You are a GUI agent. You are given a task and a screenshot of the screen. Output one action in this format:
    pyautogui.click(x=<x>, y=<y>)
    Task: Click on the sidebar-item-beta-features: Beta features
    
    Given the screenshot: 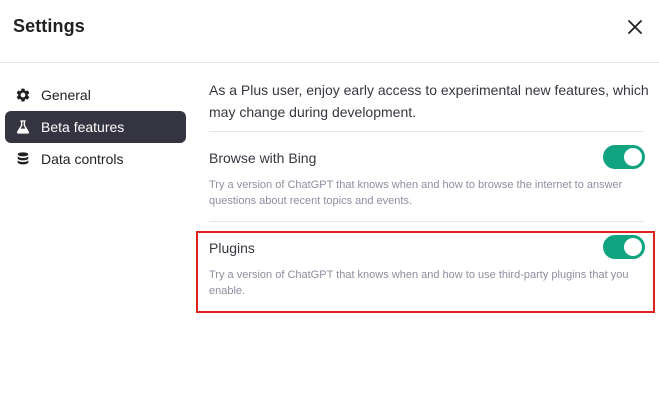 What is the action you would take?
    pyautogui.click(x=95, y=127)
    